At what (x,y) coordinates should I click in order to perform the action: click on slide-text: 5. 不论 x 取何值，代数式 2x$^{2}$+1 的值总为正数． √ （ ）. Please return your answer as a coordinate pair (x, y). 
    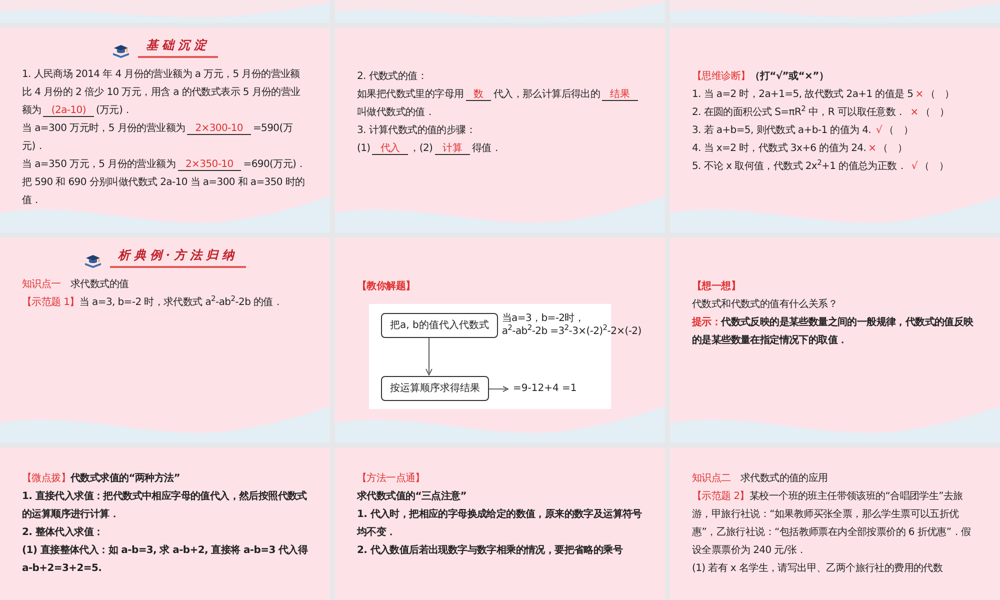
    Looking at the image, I should click on (821, 166).